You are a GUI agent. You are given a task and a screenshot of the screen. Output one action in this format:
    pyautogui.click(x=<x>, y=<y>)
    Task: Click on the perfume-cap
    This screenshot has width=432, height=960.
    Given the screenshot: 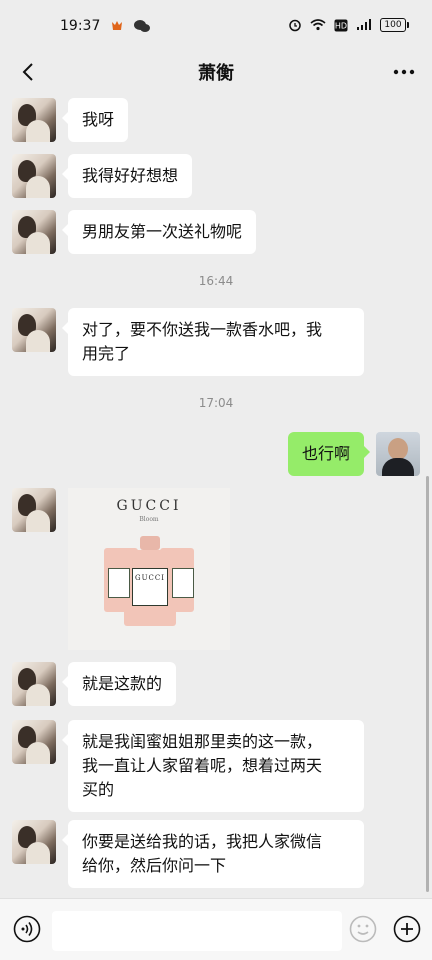 What is the action you would take?
    pyautogui.click(x=150, y=543)
    